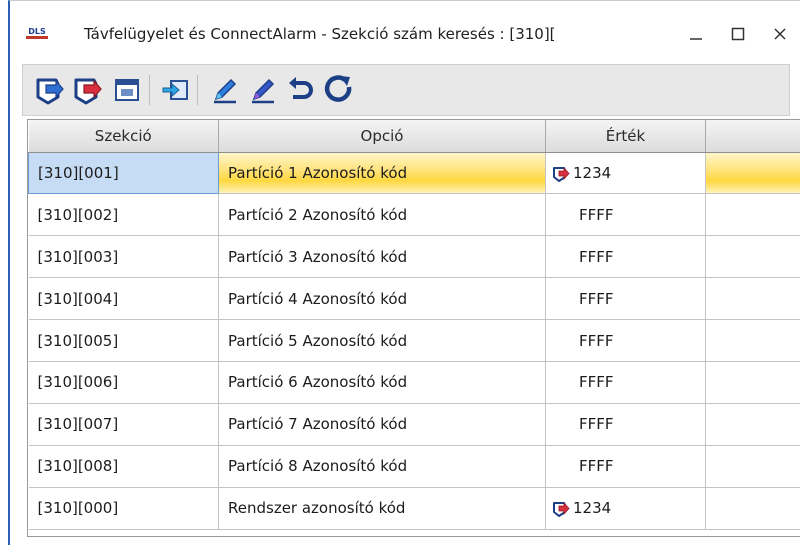  Describe the element at coordinates (123, 466) in the screenshot. I see `section-cell: [310][008]` at that location.